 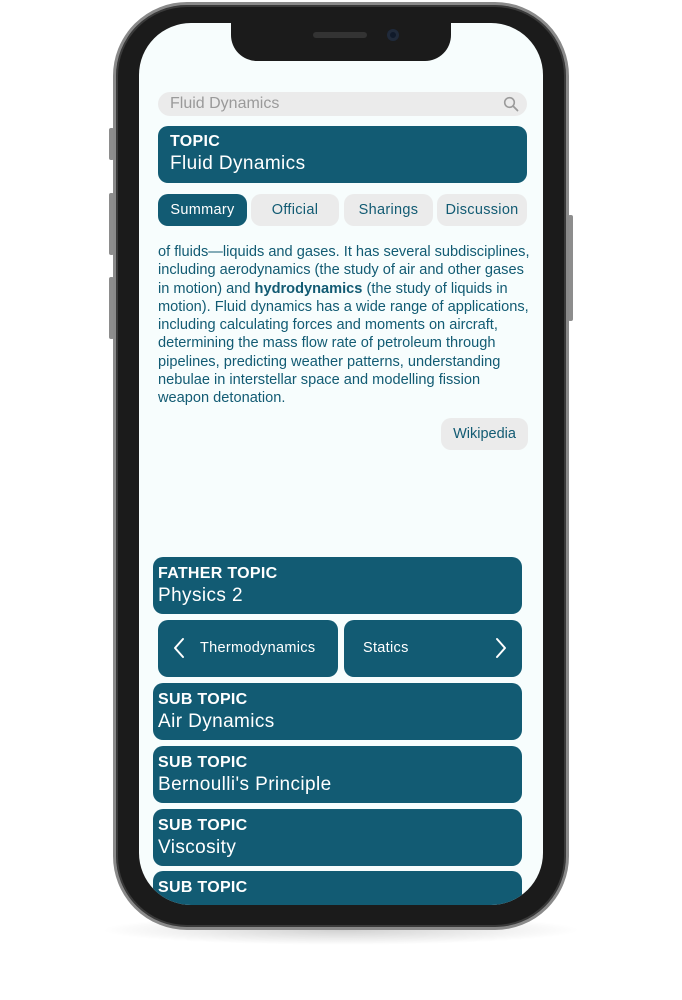 What do you see at coordinates (295, 210) in the screenshot?
I see `tab-official: Official` at bounding box center [295, 210].